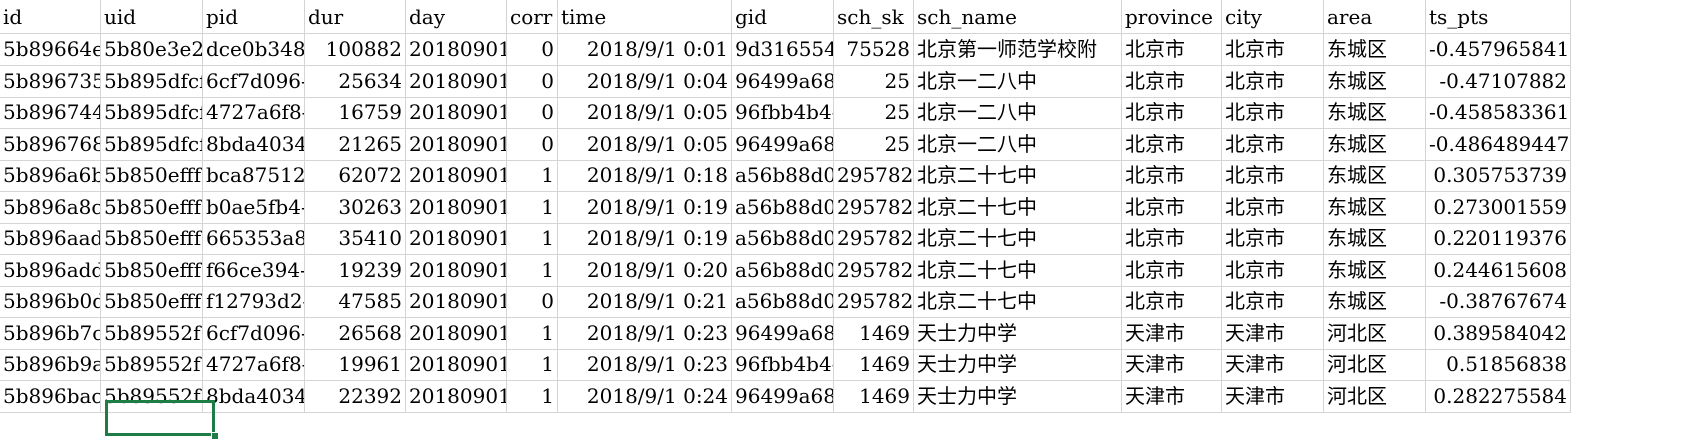 The height and width of the screenshot is (442, 1684). I want to click on cell-dur: 62072, so click(355, 175).